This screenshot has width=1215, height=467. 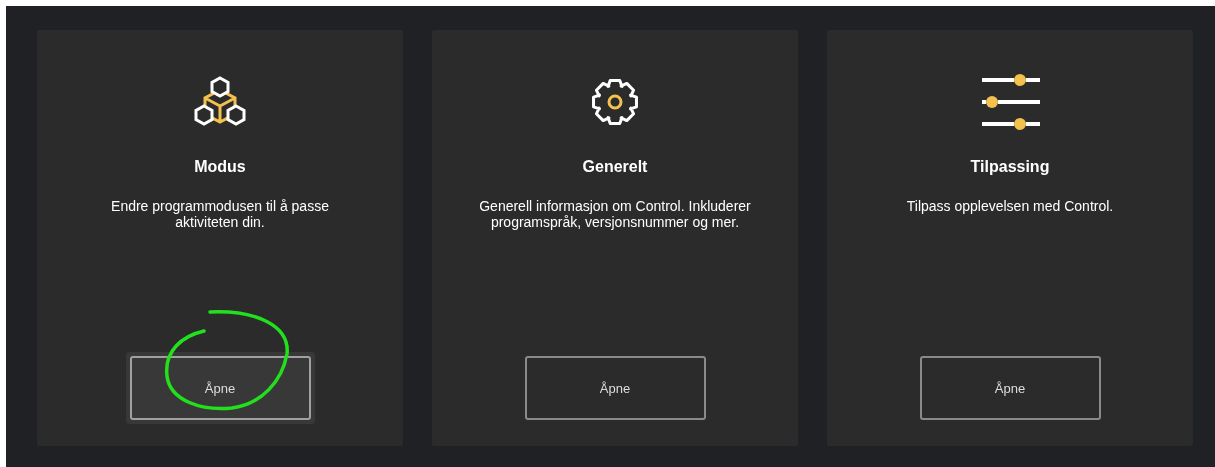 What do you see at coordinates (615, 215) in the screenshot?
I see `card-description: Generell informasjon om Control. Inkluderer programspråk, versjonsnummer og mer.` at bounding box center [615, 215].